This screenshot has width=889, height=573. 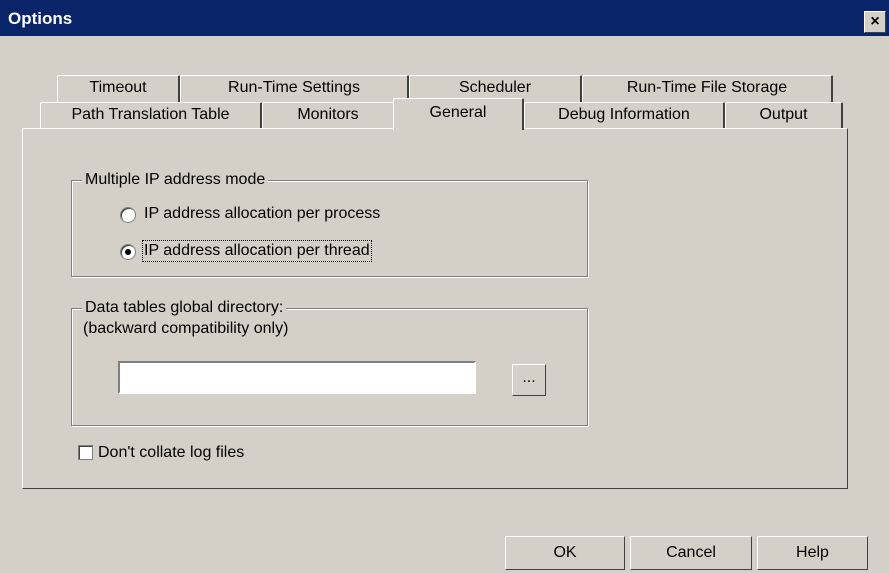 I want to click on data-tables-note: (backward compatibility only), so click(x=186, y=328).